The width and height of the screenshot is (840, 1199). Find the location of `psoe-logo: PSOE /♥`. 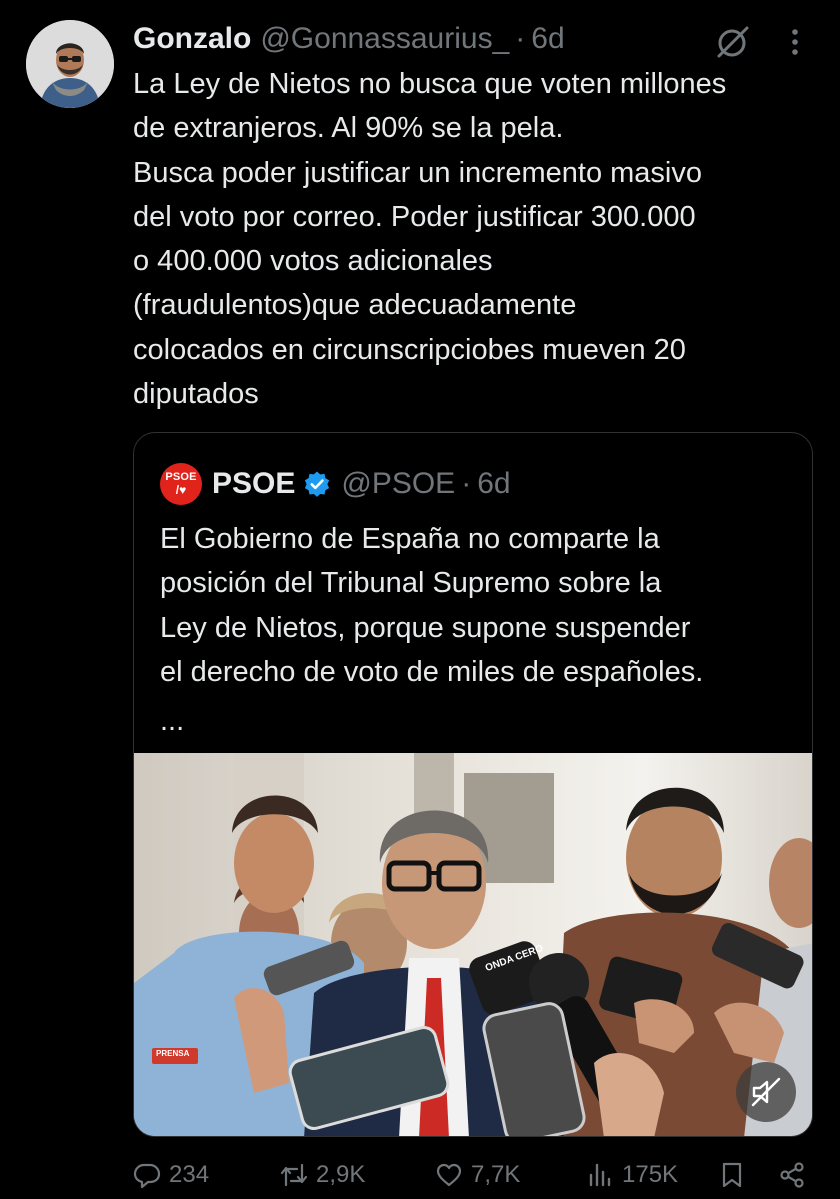

psoe-logo: PSOE /♥ is located at coordinates (181, 484).